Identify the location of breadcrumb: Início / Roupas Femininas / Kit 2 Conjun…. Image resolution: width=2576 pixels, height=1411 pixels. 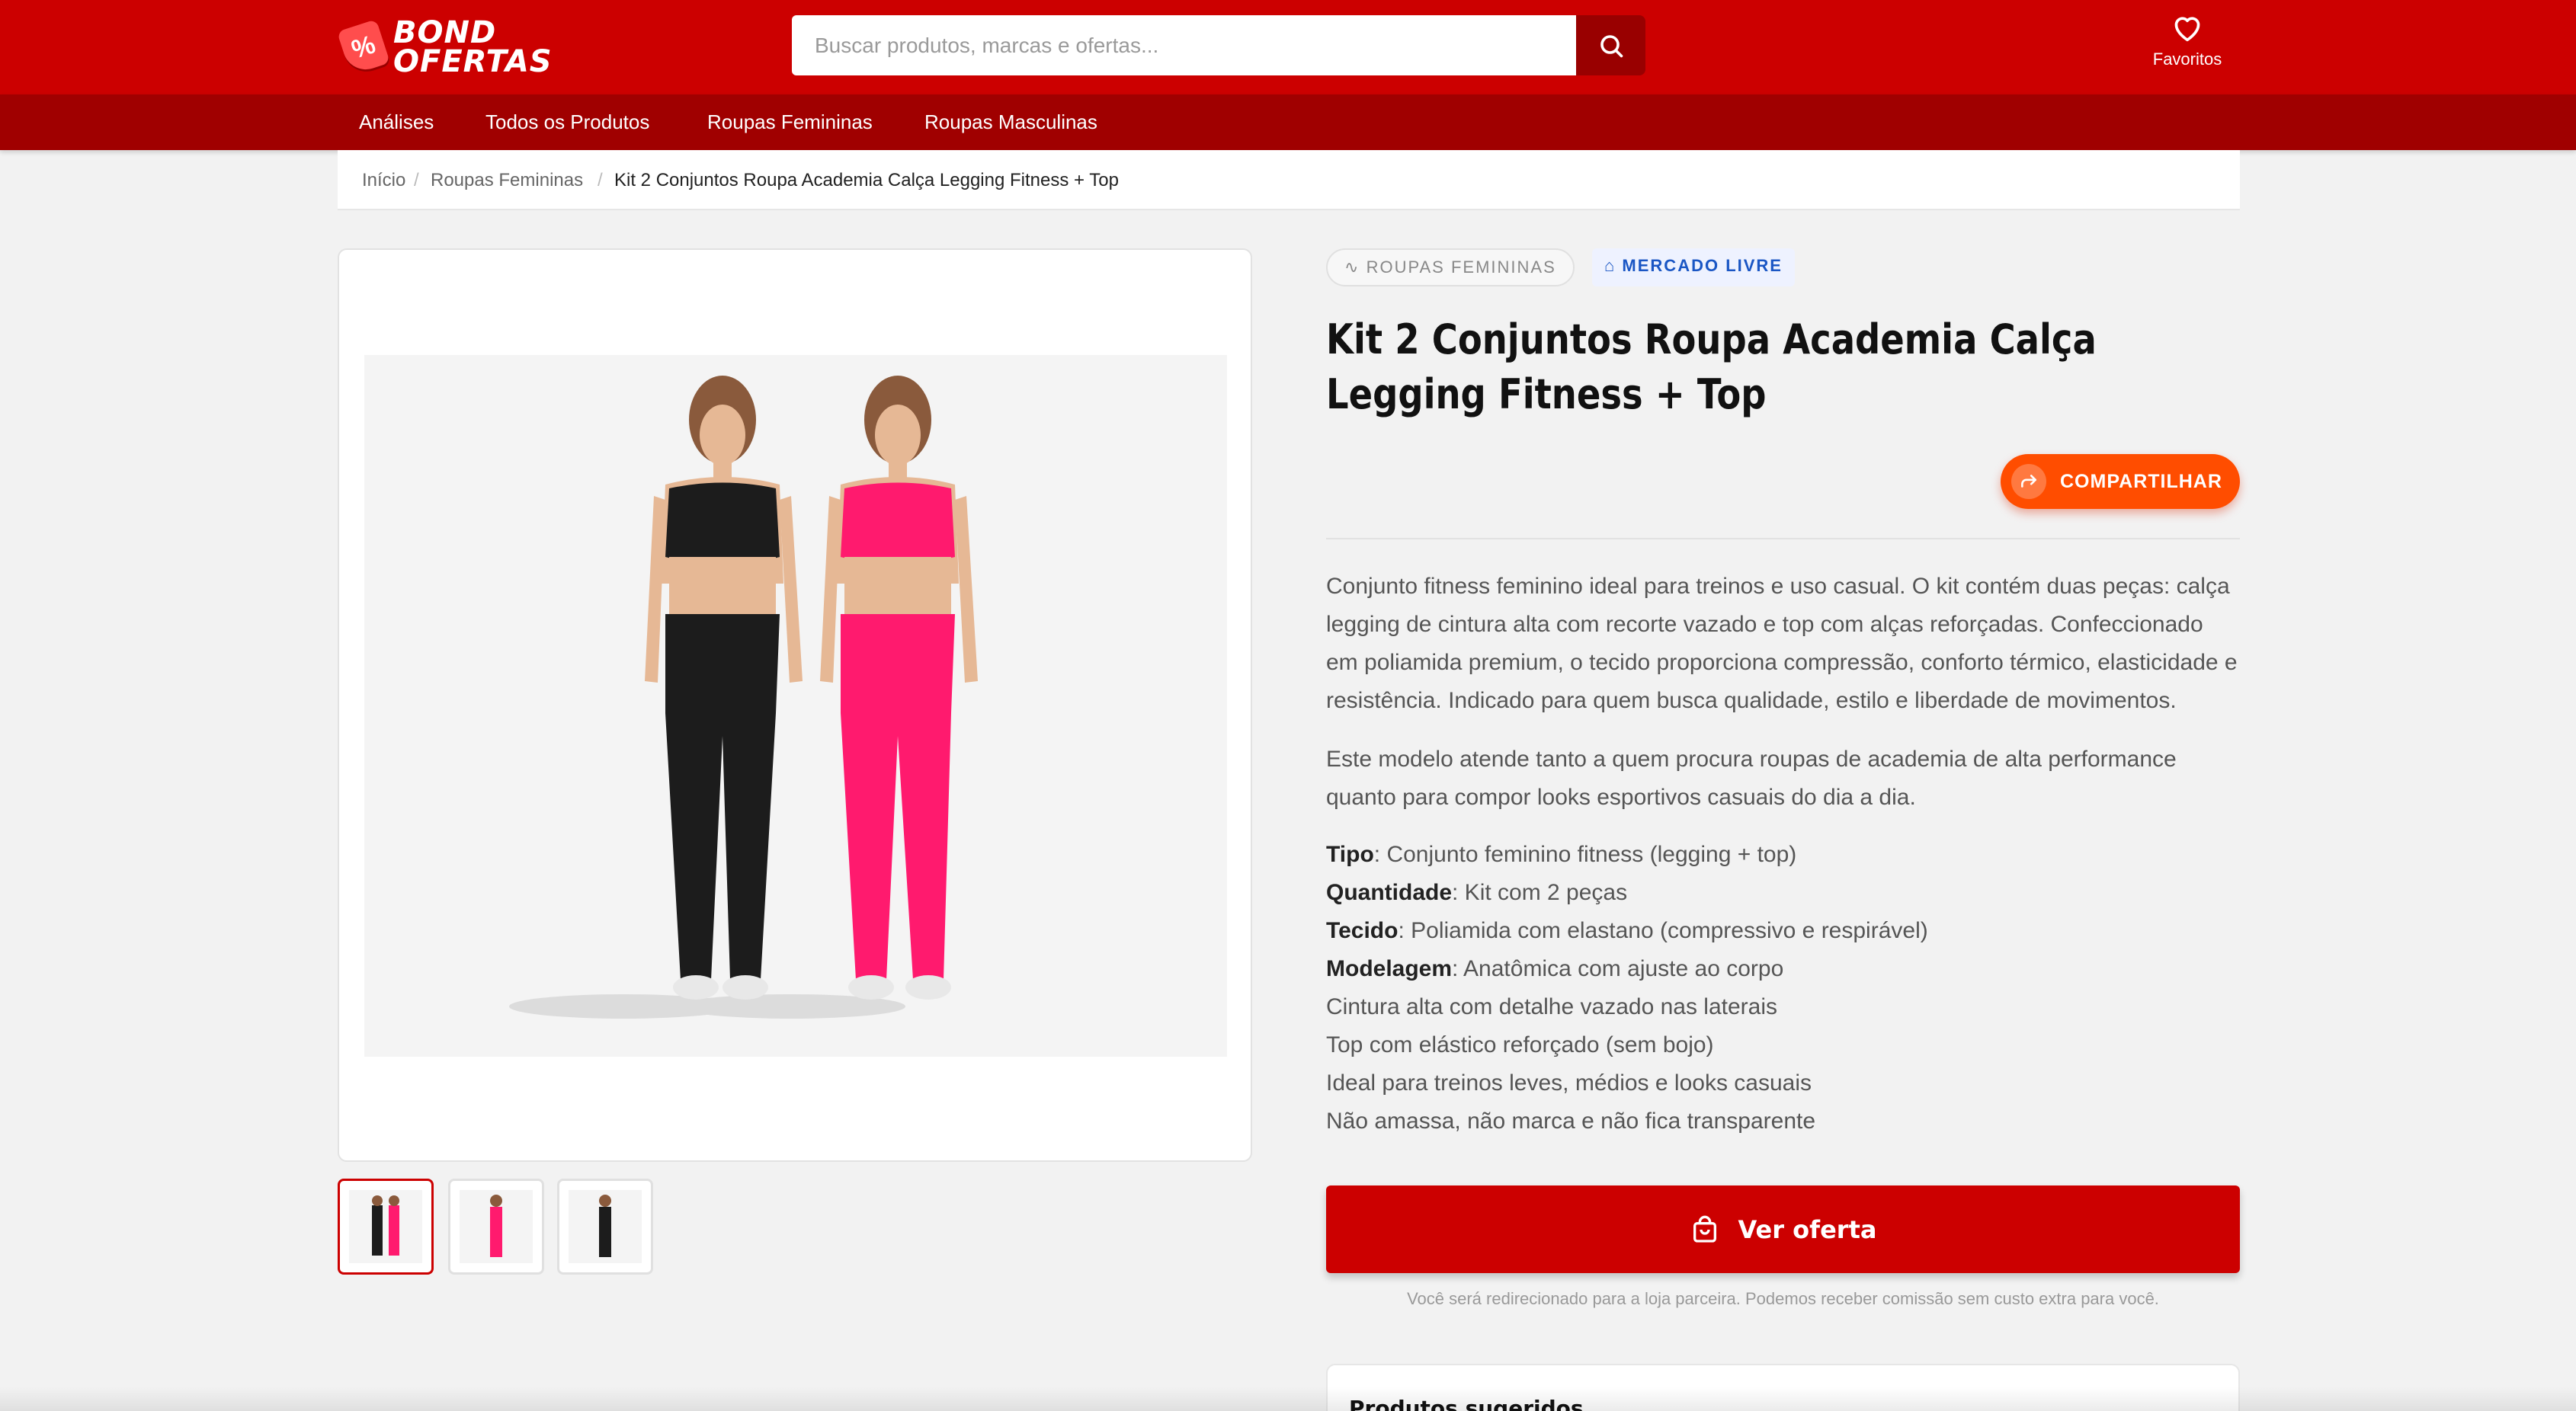
(1289, 180).